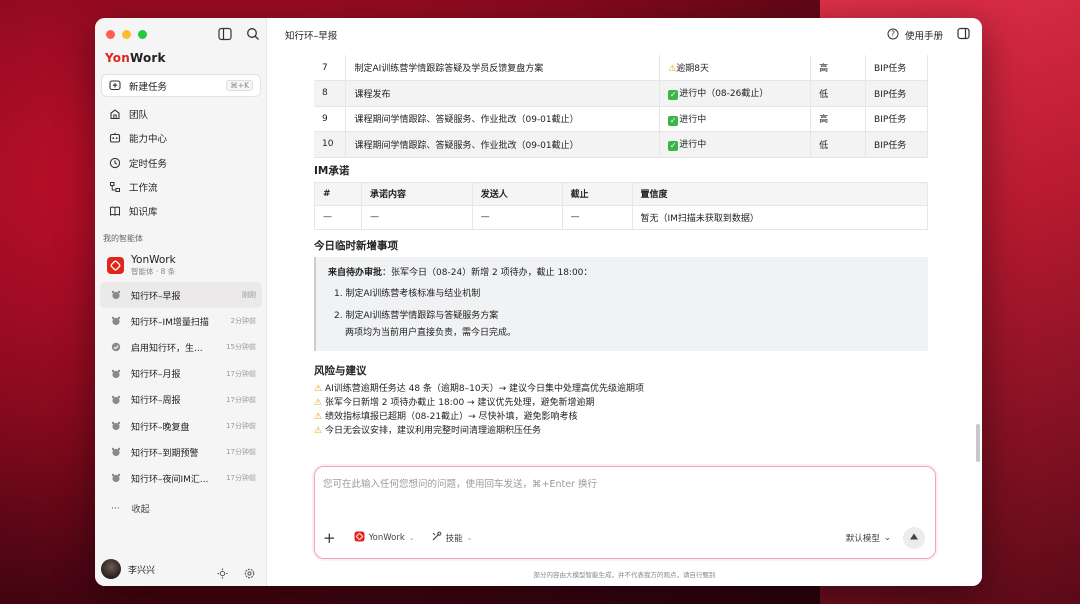 This screenshot has width=1080, height=604. What do you see at coordinates (115, 187) in the screenshot?
I see `workflow-icon` at bounding box center [115, 187].